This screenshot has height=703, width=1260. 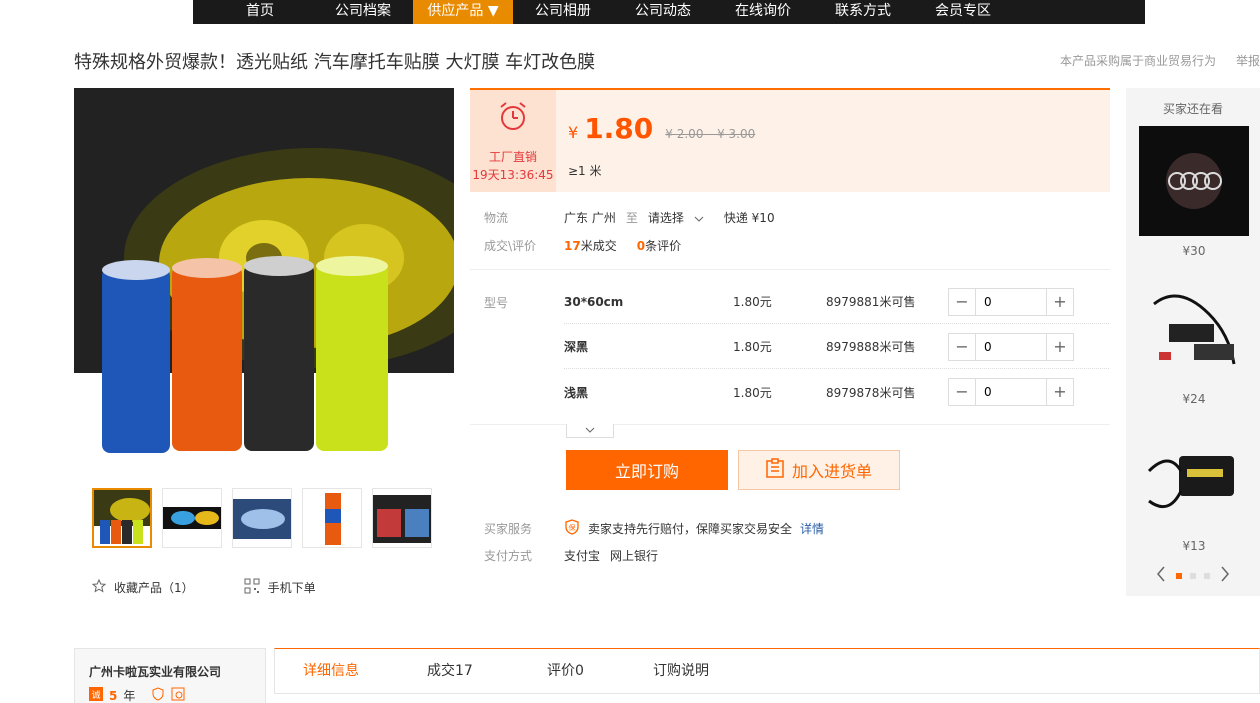 What do you see at coordinates (572, 245) in the screenshot?
I see `deal-count: 17` at bounding box center [572, 245].